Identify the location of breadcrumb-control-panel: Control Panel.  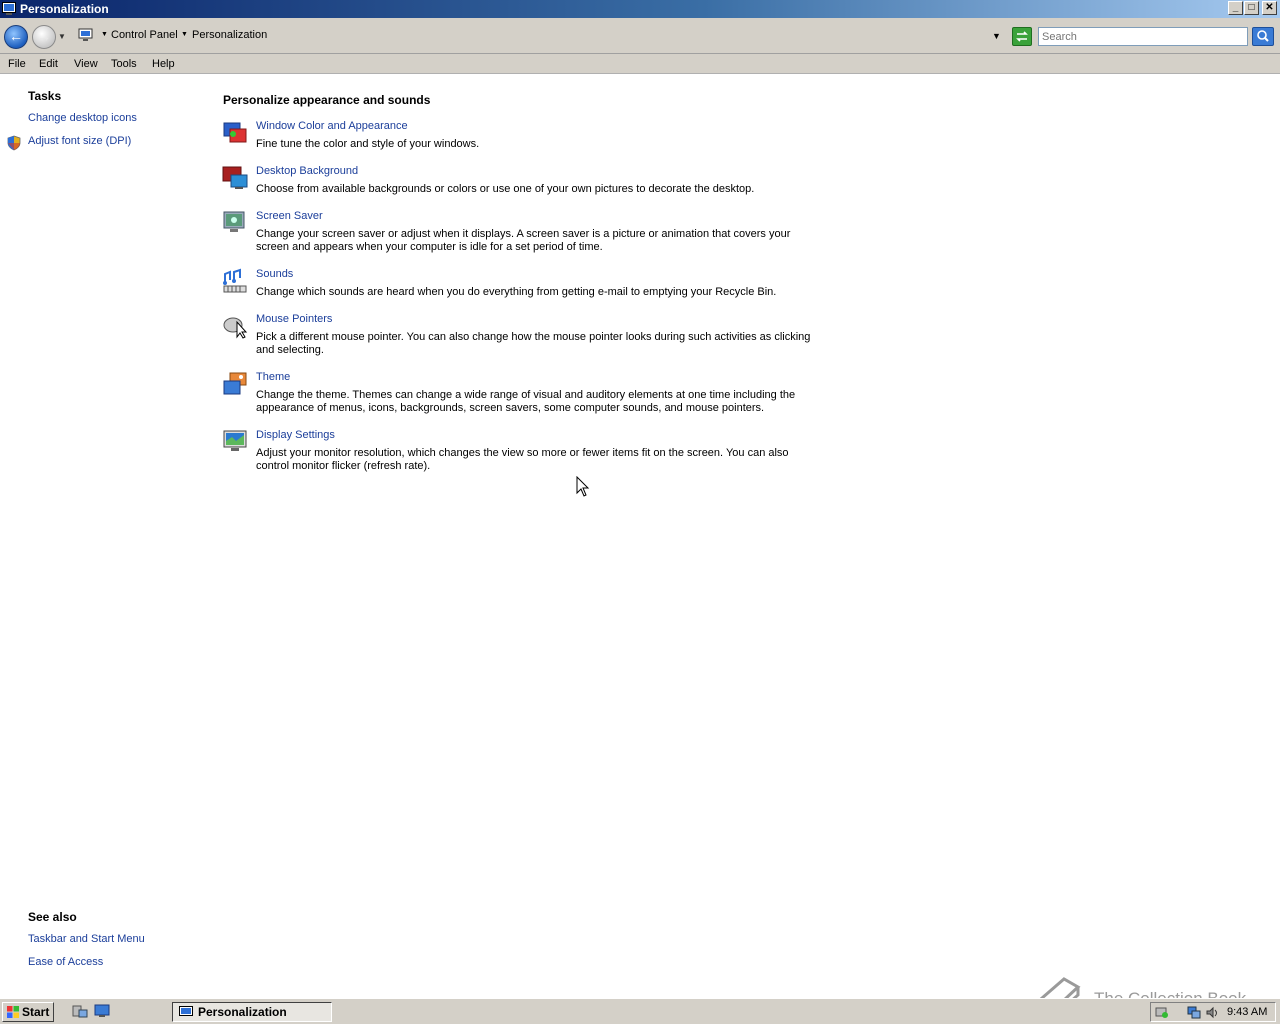
(144, 35).